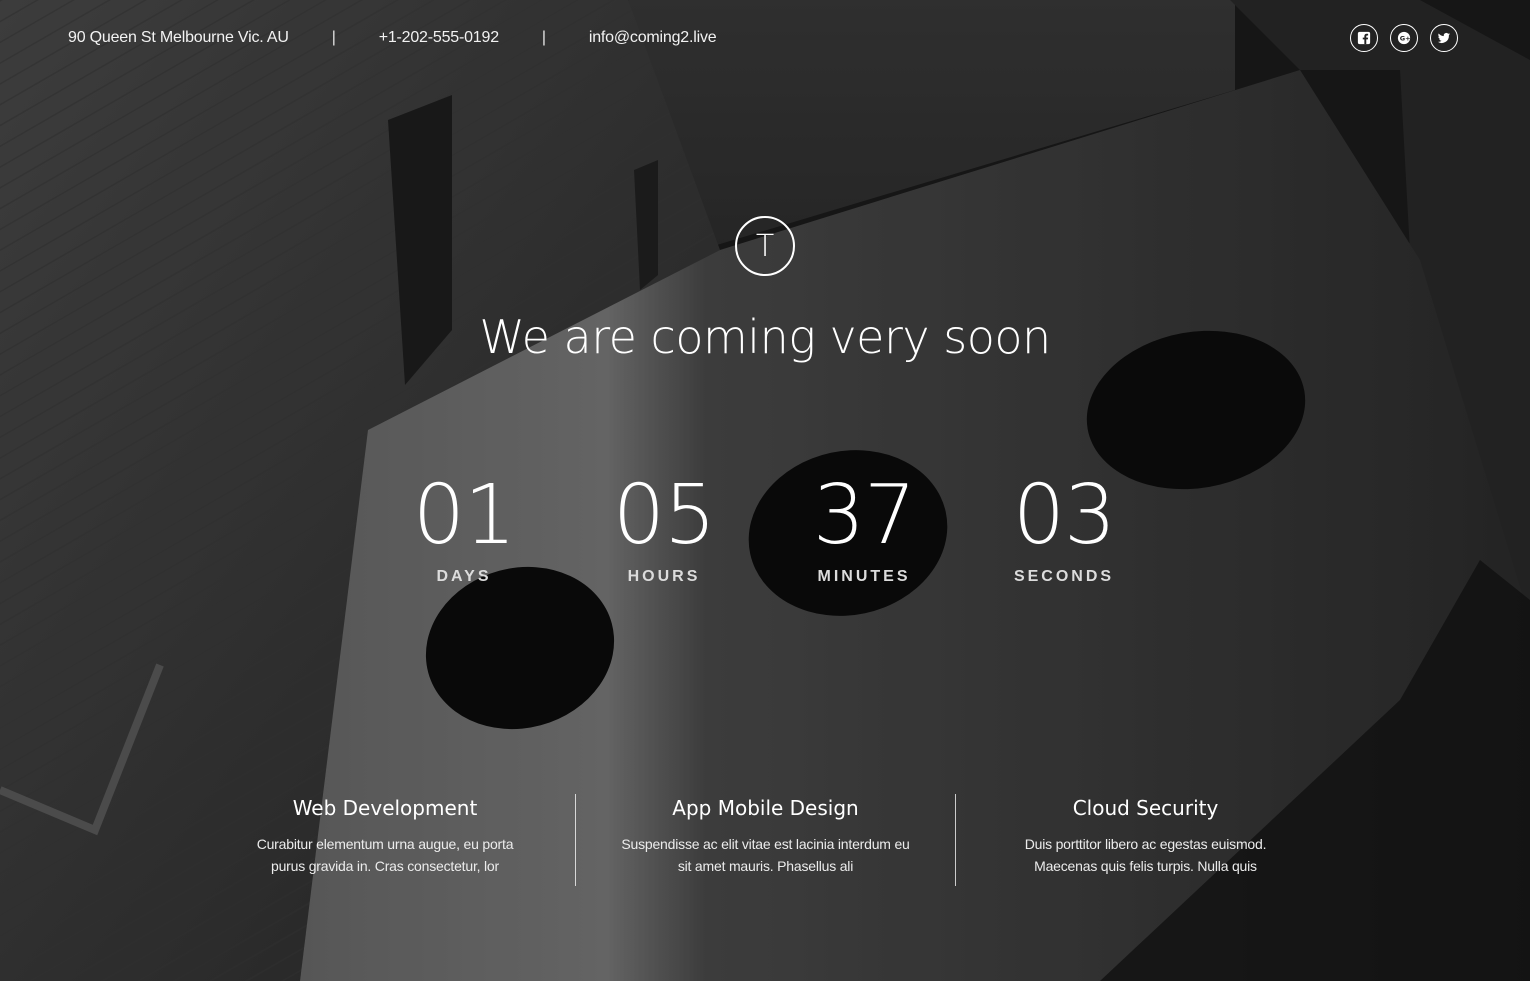 The width and height of the screenshot is (1530, 981). What do you see at coordinates (864, 515) in the screenshot?
I see `countdown-value: 37` at bounding box center [864, 515].